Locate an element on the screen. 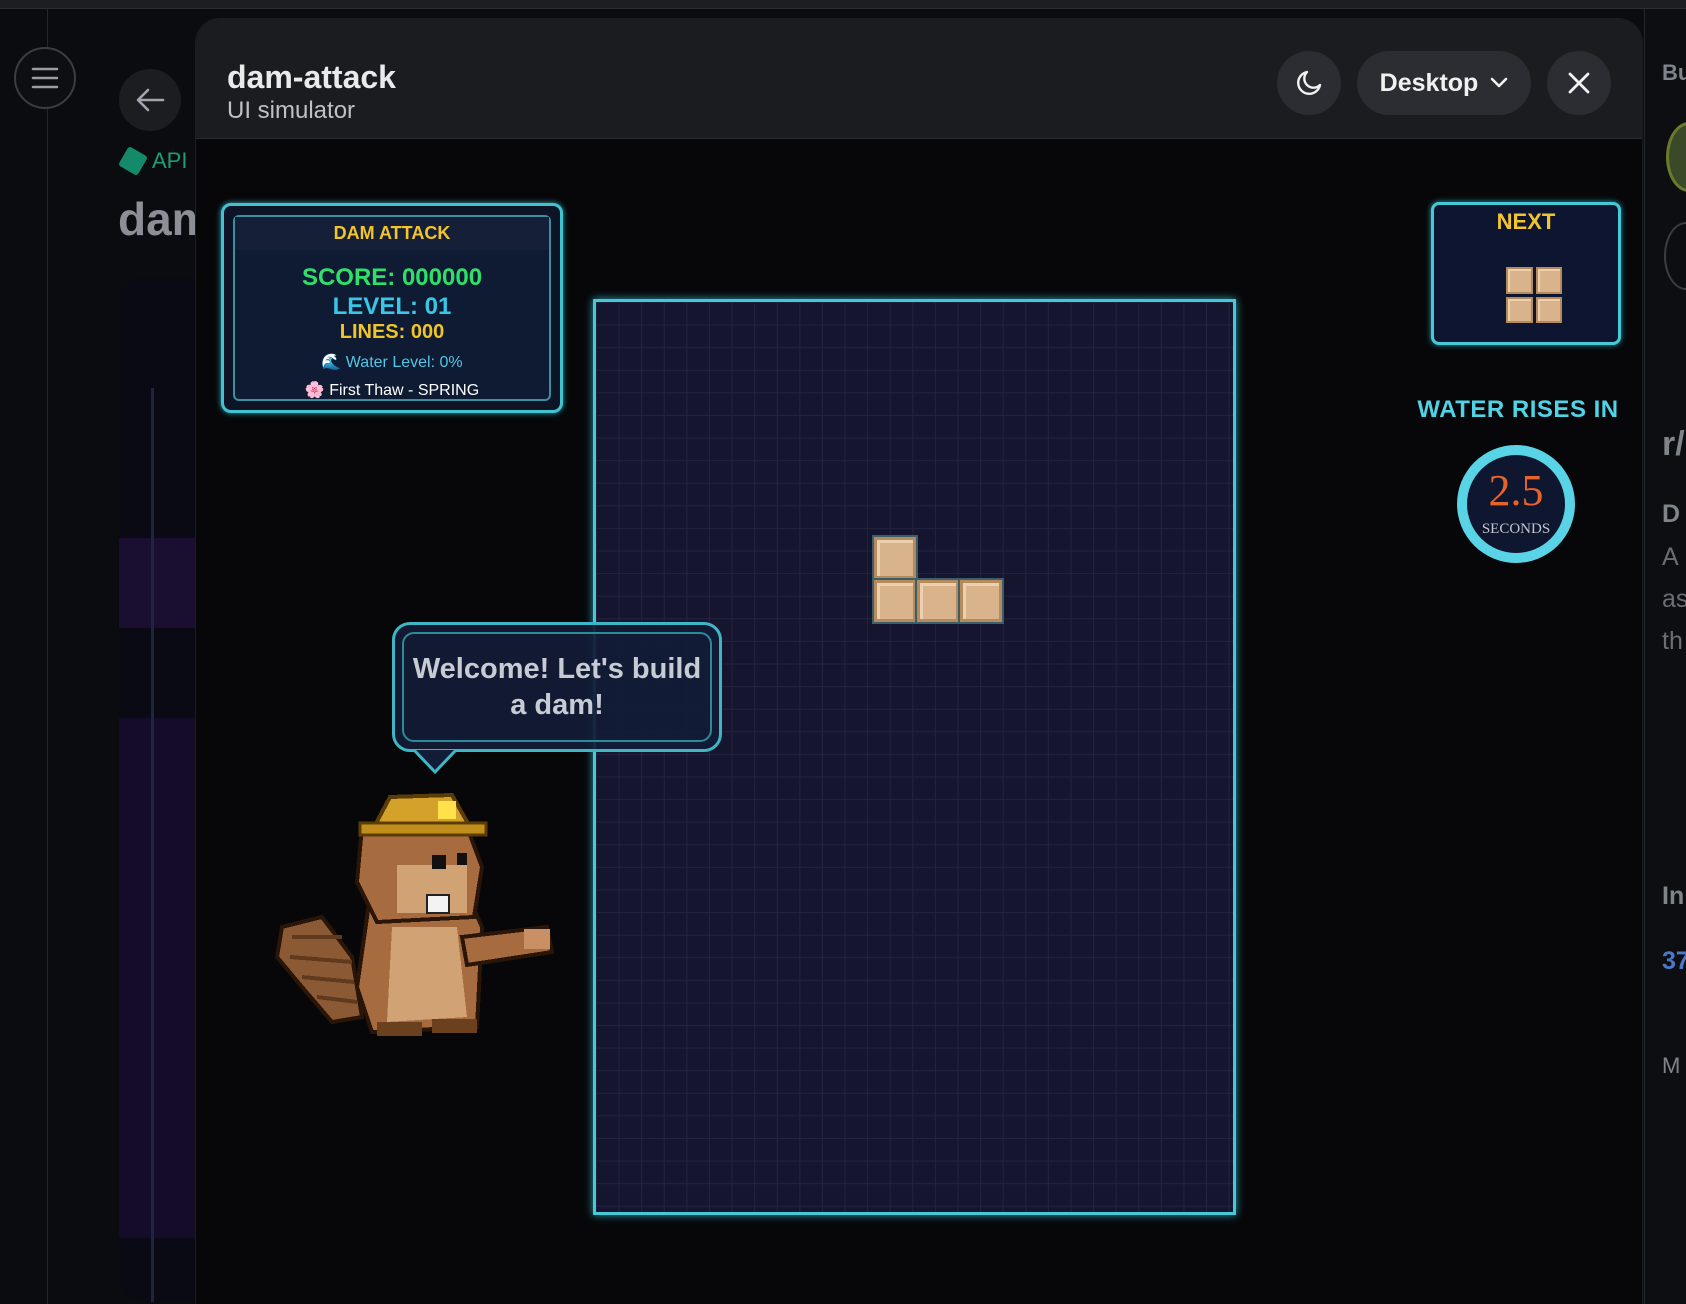  hamburger-icon is located at coordinates (45, 78).